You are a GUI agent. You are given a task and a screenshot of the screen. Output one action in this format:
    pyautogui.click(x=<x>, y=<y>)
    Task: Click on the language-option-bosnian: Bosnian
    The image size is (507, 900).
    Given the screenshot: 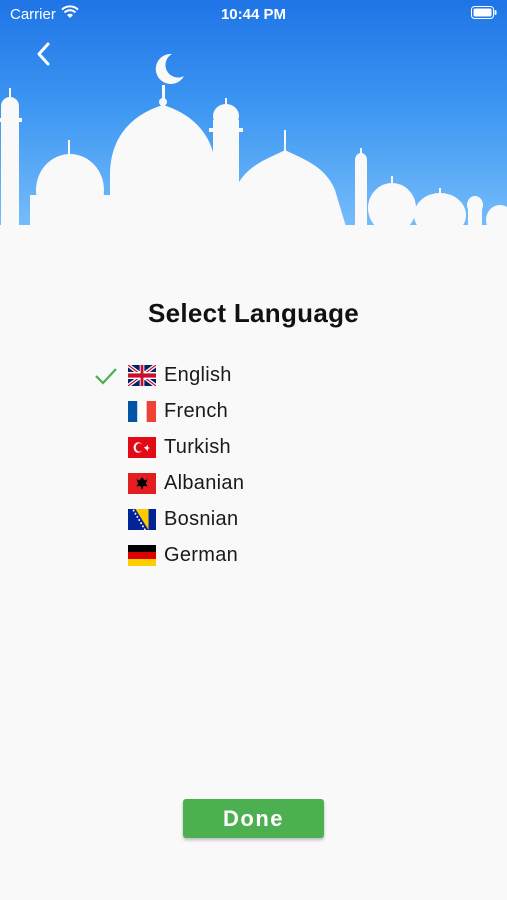 What is the action you would take?
    pyautogui.click(x=204, y=520)
    